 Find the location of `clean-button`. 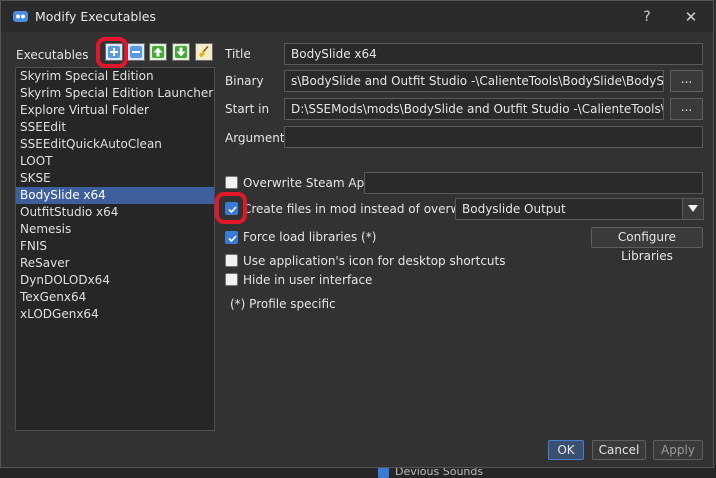

clean-button is located at coordinates (204, 52).